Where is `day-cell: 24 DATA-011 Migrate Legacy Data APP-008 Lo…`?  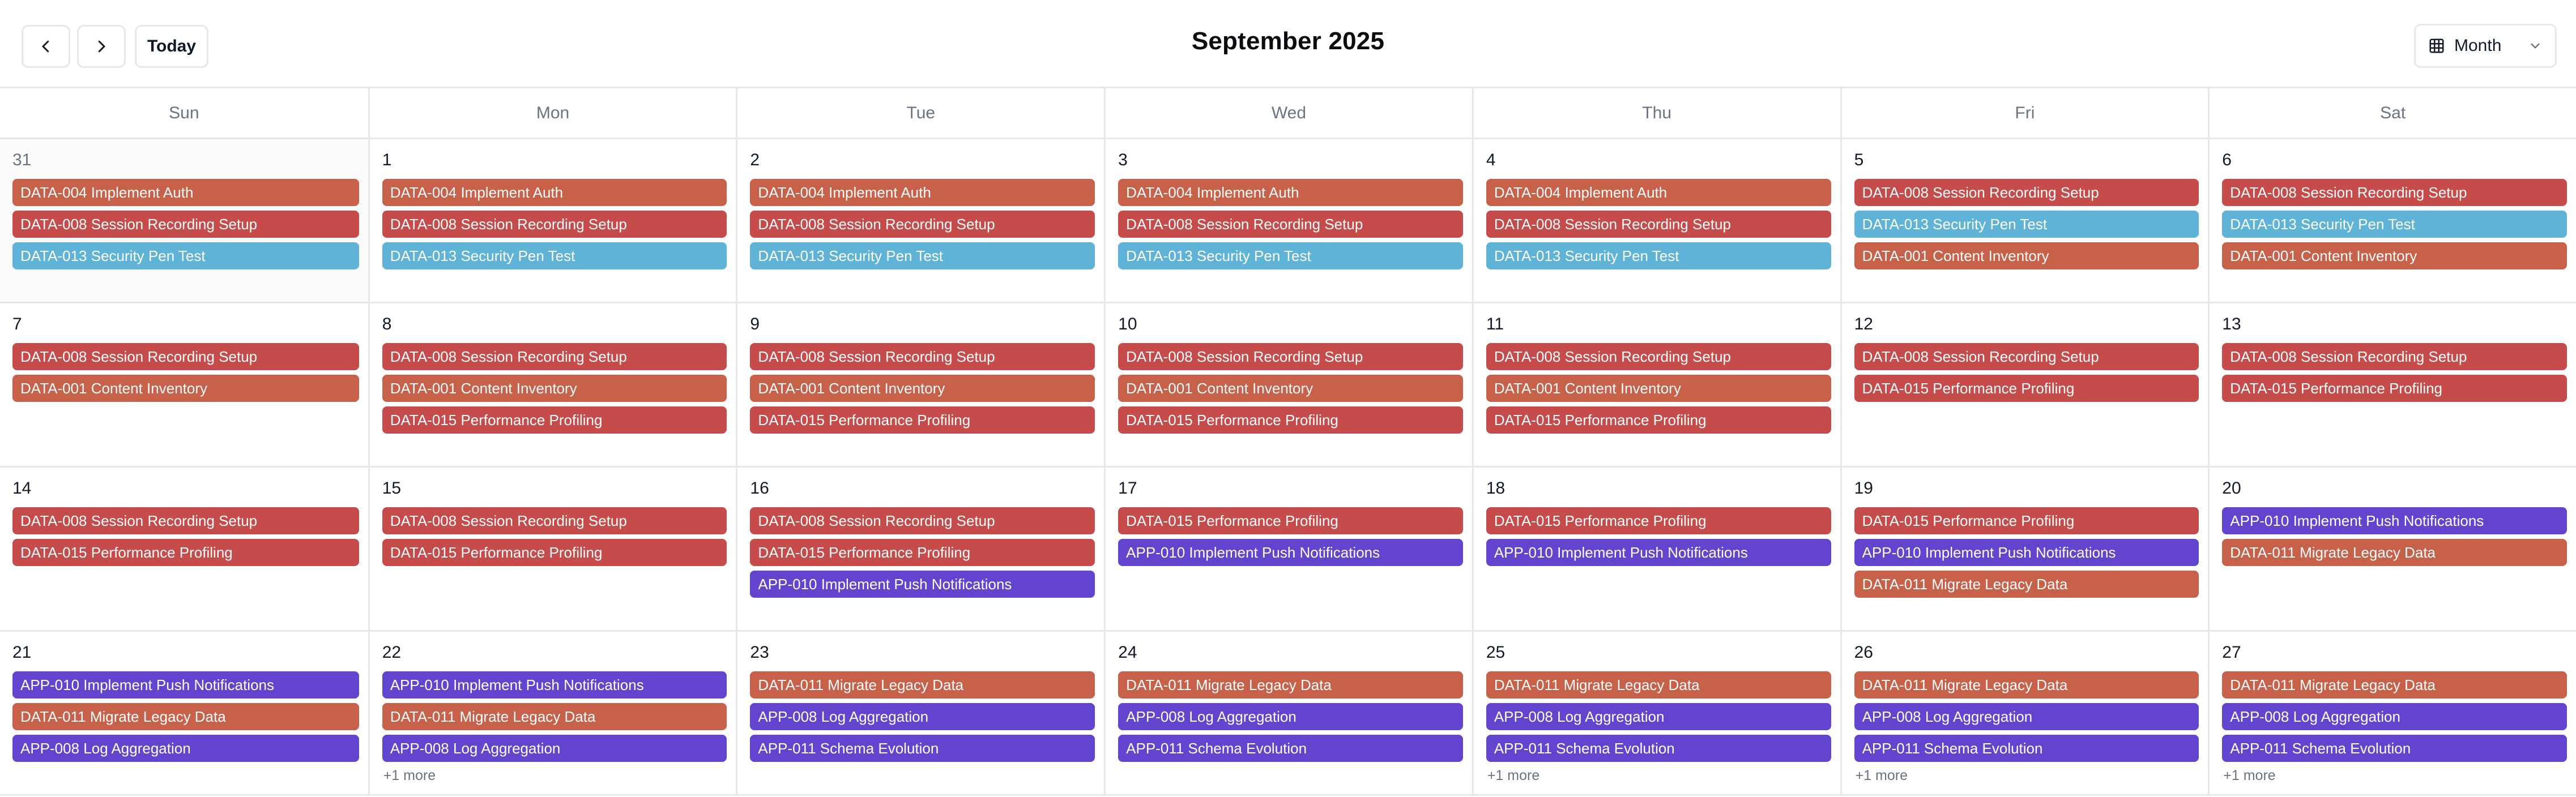 day-cell: 24 DATA-011 Migrate Legacy Data APP-008 Lo… is located at coordinates (1288, 713).